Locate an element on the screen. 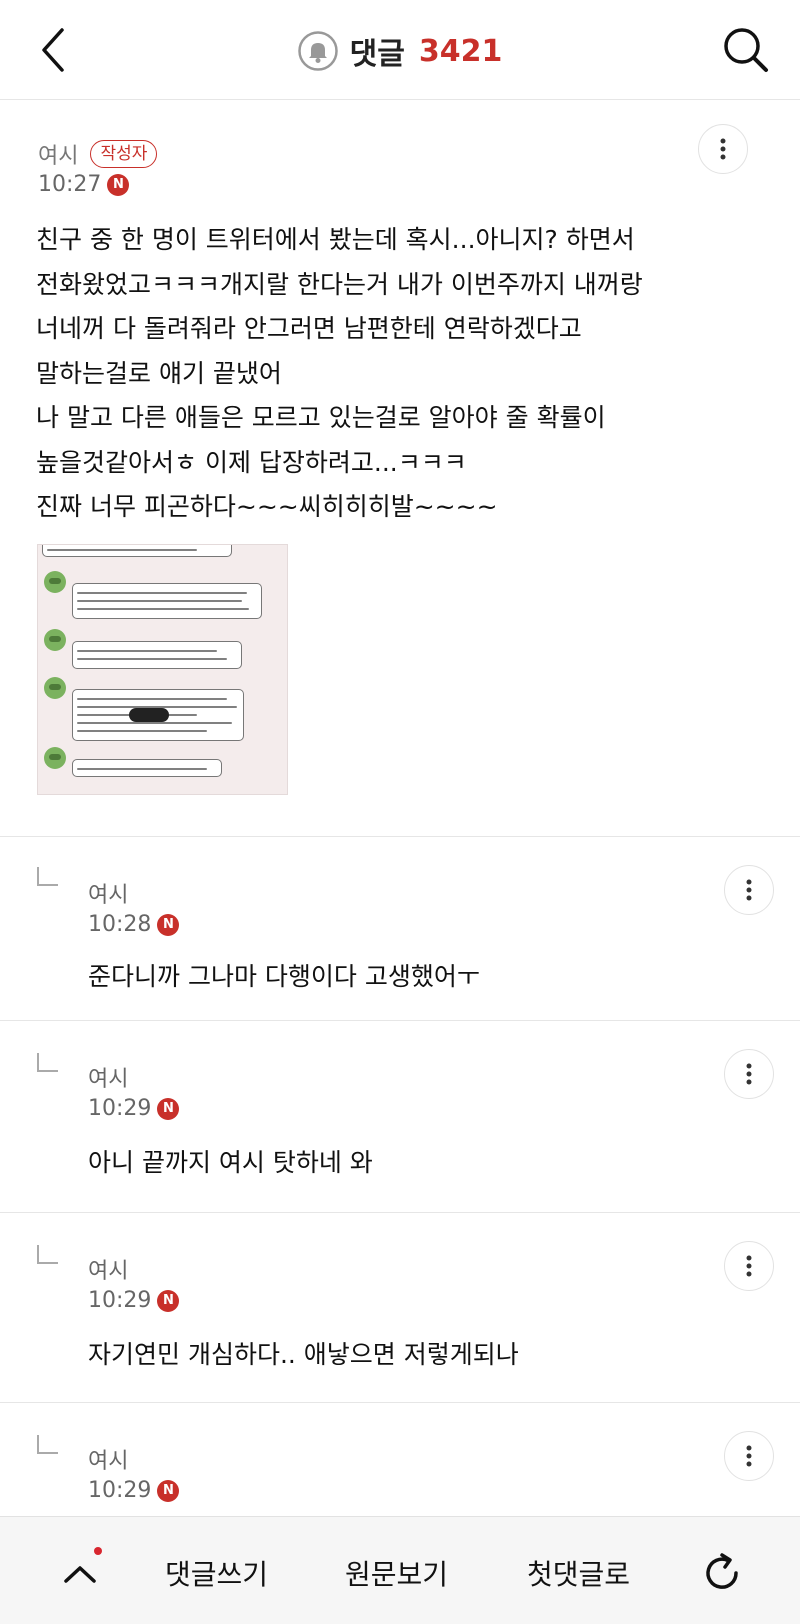  reply-comment: 여시 10:29 N 자기연민 개심하다.. 애낳으면 저렇게되나 is located at coordinates (400, 1308).